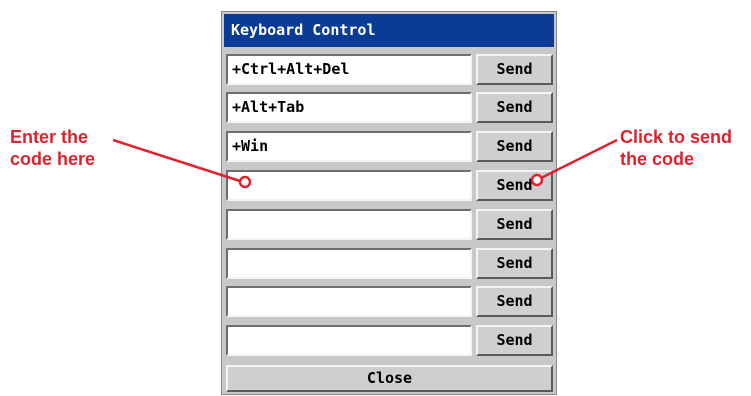 The width and height of the screenshot is (751, 396). Describe the element at coordinates (514, 263) in the screenshot. I see `send-button-6: Send` at that location.